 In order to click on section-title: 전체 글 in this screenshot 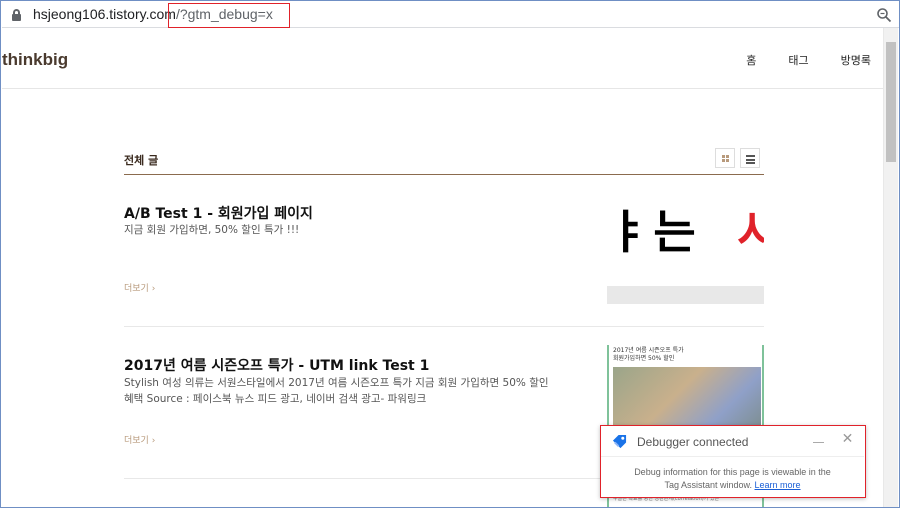, I will do `click(141, 160)`.